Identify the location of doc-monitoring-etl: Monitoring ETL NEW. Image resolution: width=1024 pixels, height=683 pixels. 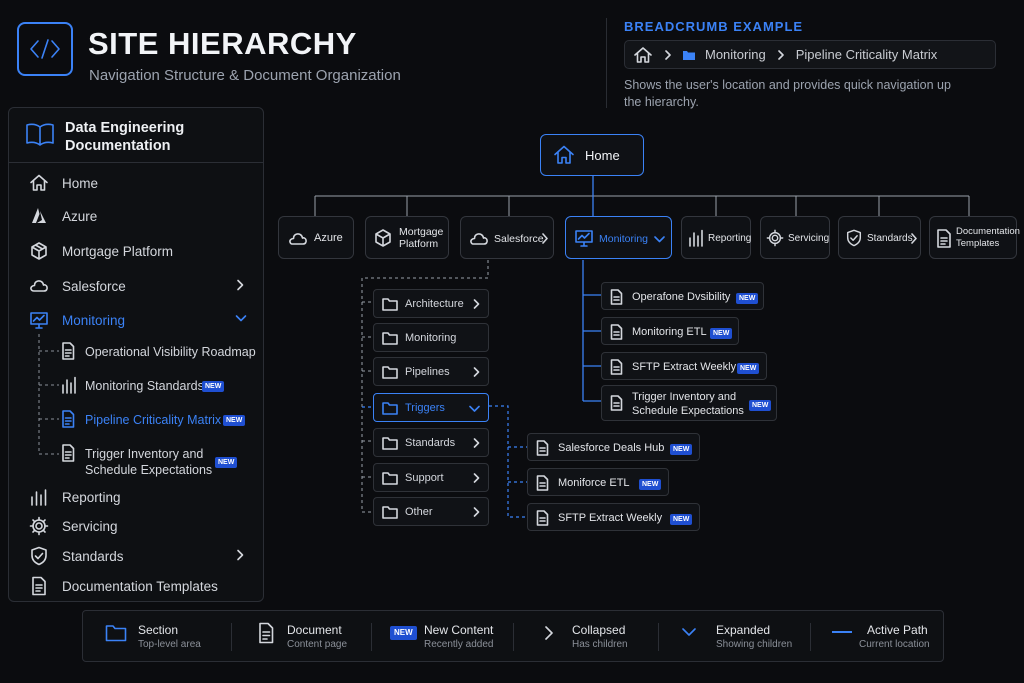
(670, 331).